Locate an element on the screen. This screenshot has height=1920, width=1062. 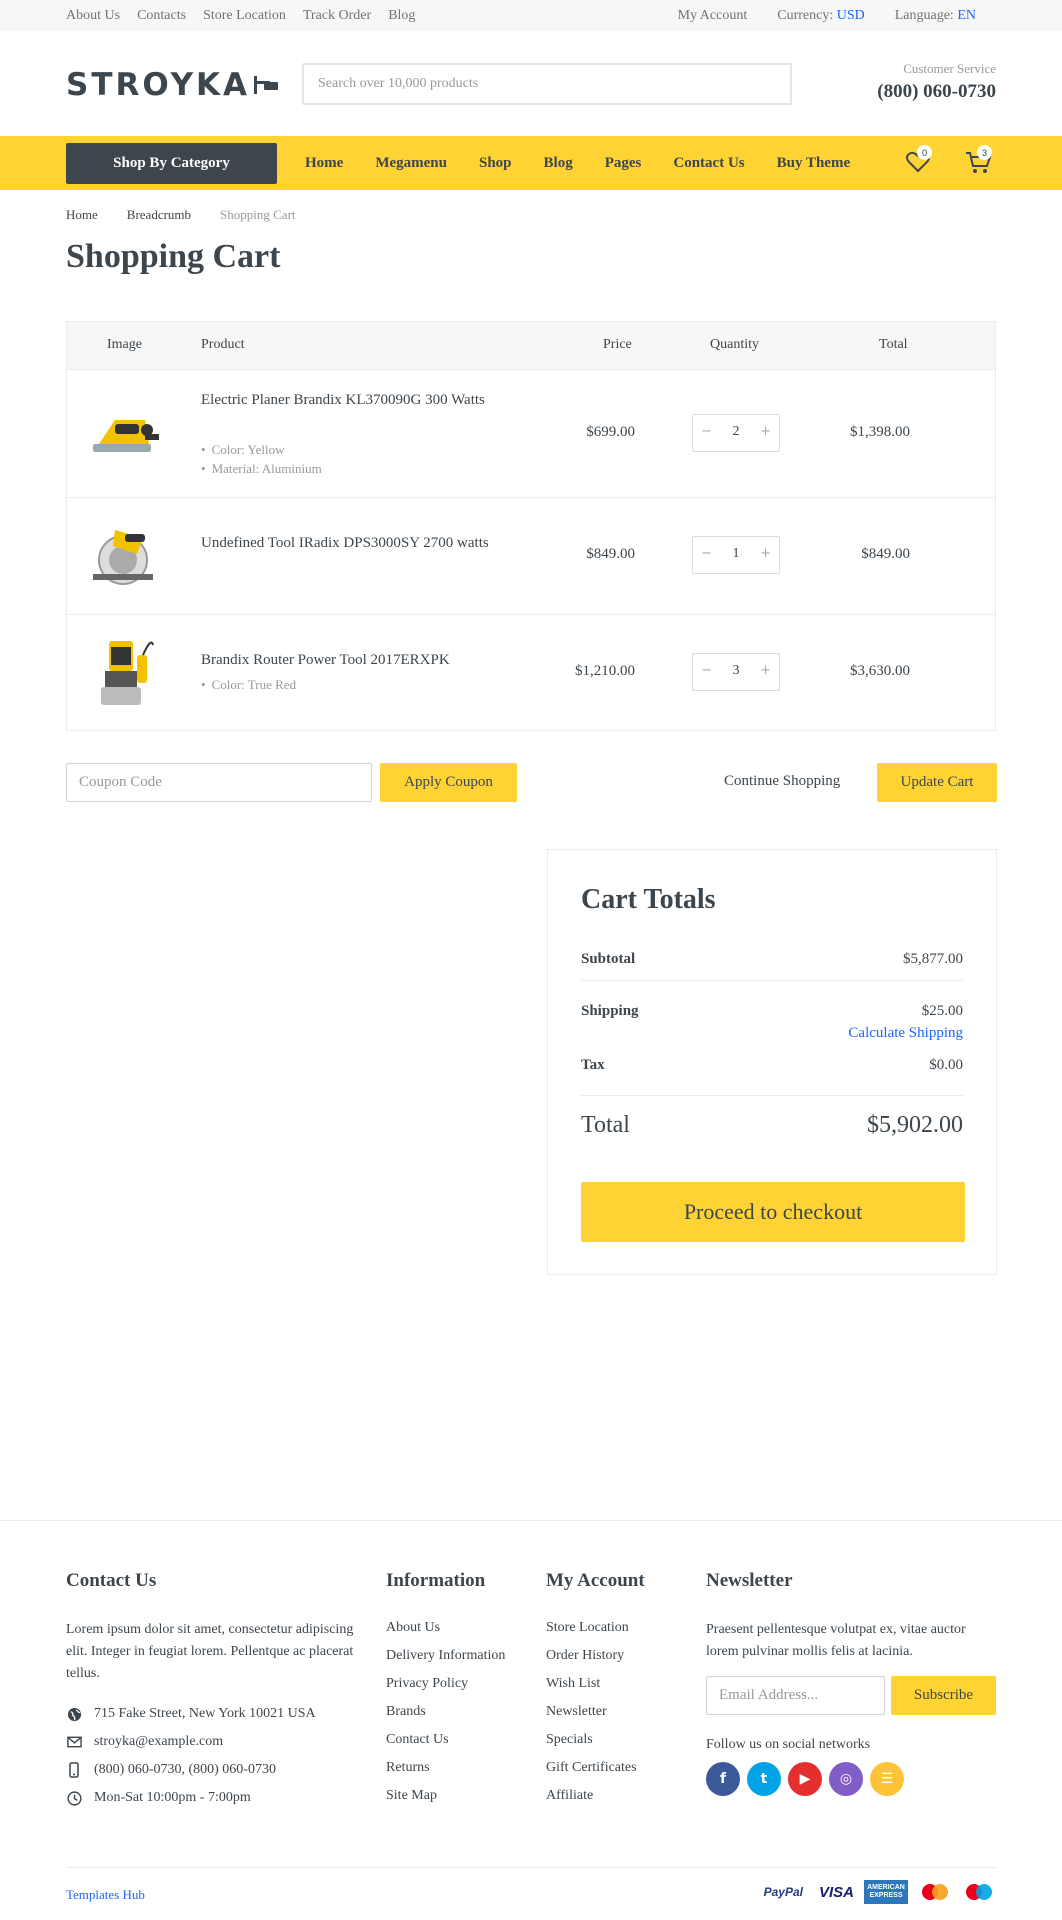
newsletter-email-input is located at coordinates (795, 1695).